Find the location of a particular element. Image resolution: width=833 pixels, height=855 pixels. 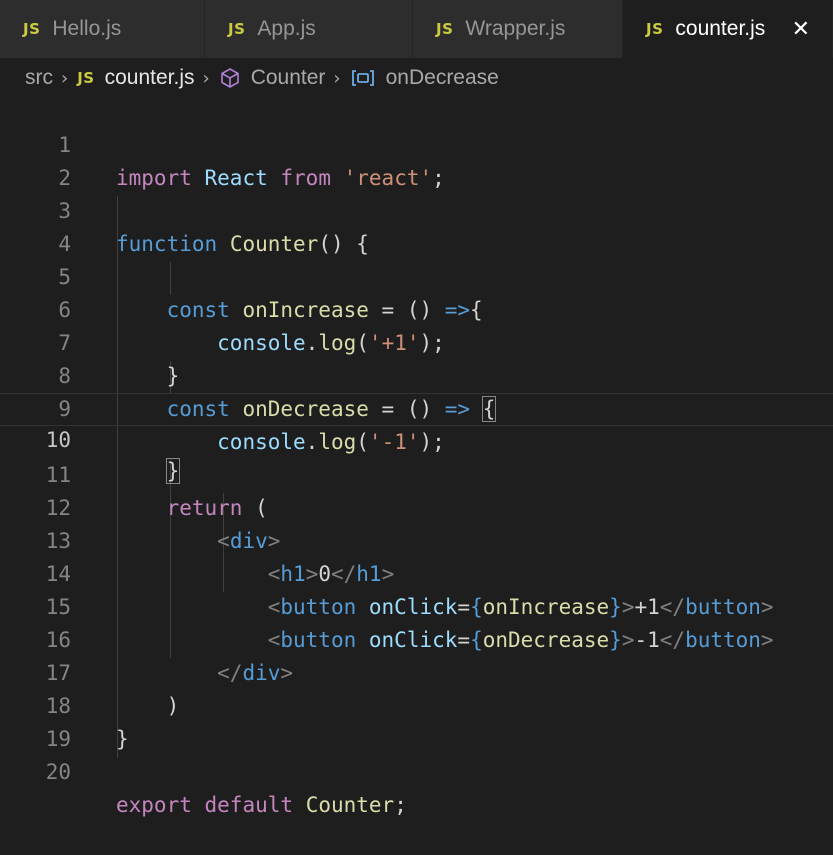

tab-app-js: JS App.js is located at coordinates (309, 29).